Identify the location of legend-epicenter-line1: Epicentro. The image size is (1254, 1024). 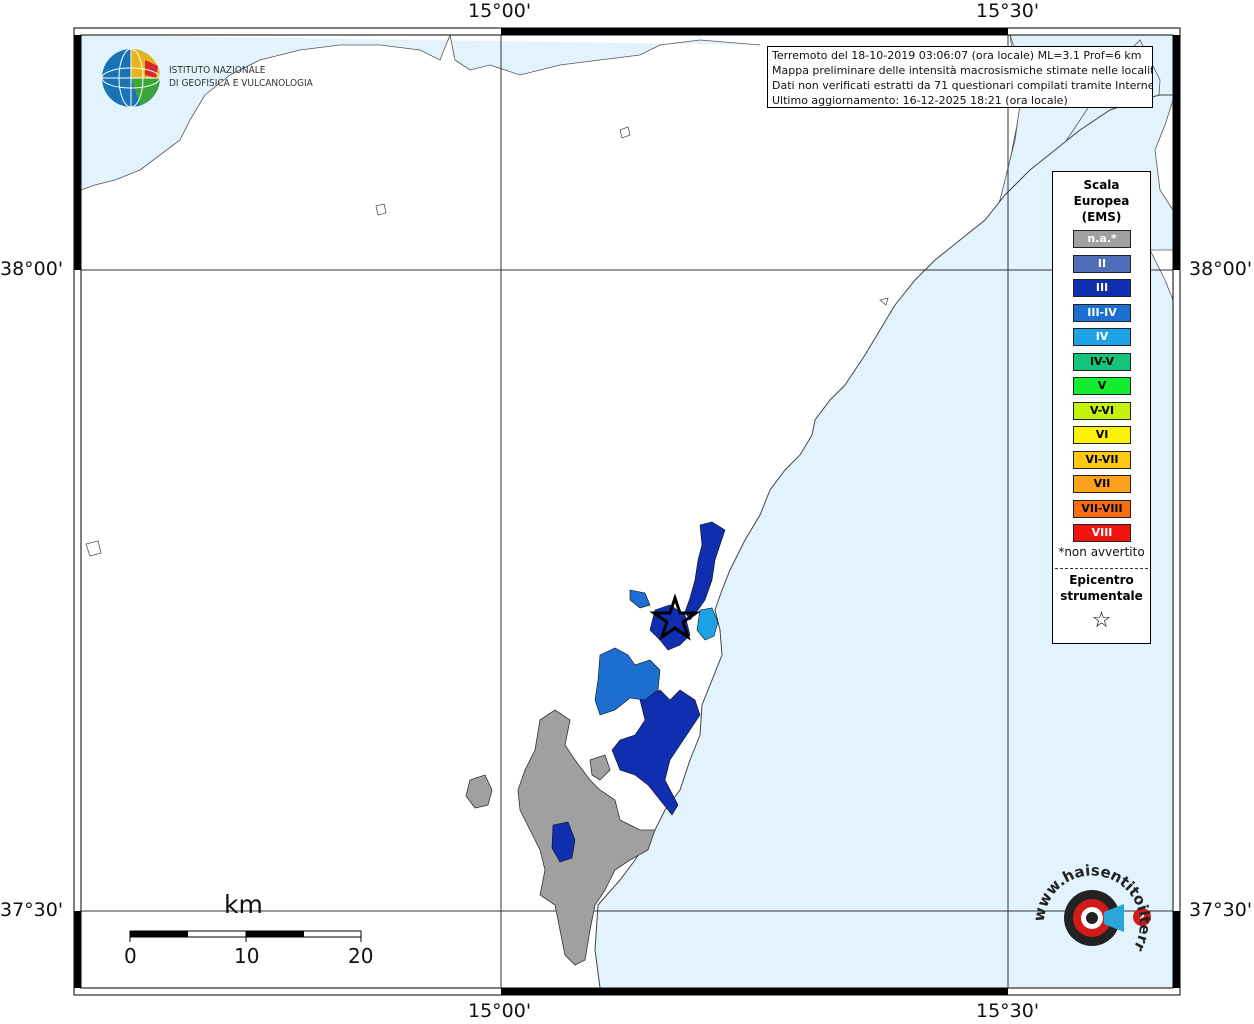
(1101, 580).